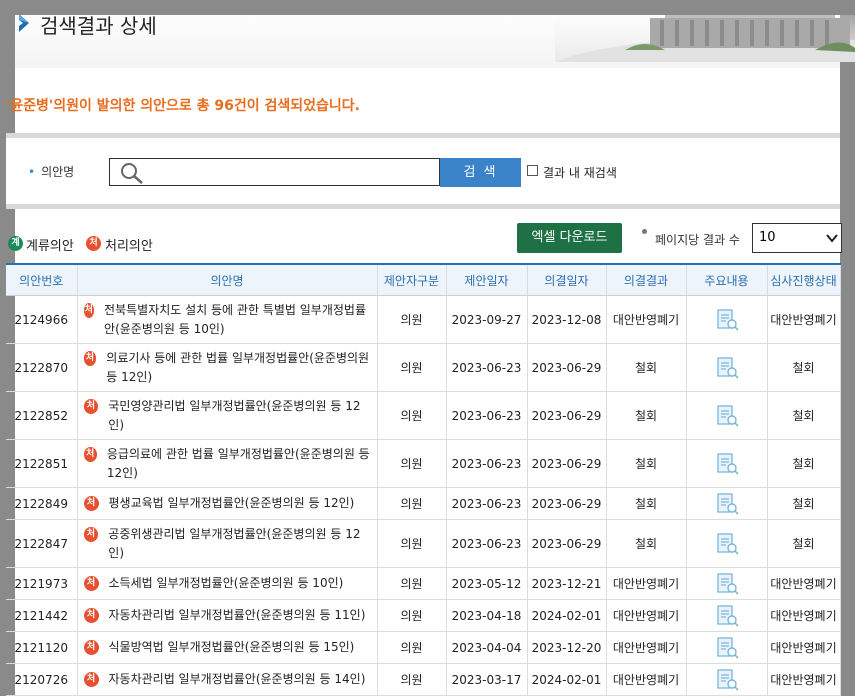 The height and width of the screenshot is (696, 855). What do you see at coordinates (727, 279) in the screenshot?
I see `column-header: 주요내용` at bounding box center [727, 279].